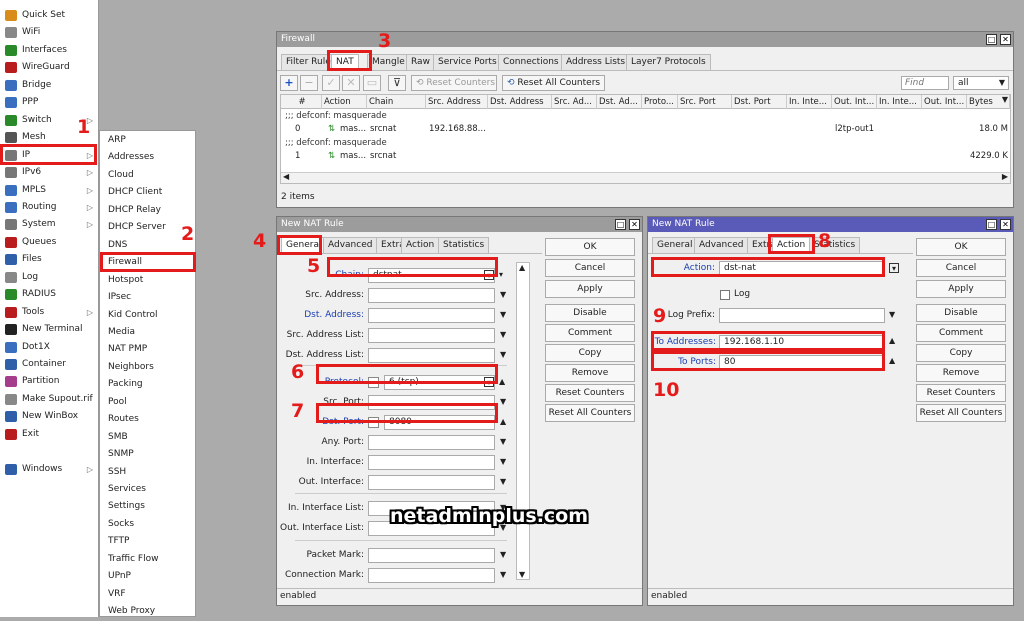 This screenshot has height=621, width=1024. I want to click on dst-address-dropdown-icon: ▼, so click(503, 314).